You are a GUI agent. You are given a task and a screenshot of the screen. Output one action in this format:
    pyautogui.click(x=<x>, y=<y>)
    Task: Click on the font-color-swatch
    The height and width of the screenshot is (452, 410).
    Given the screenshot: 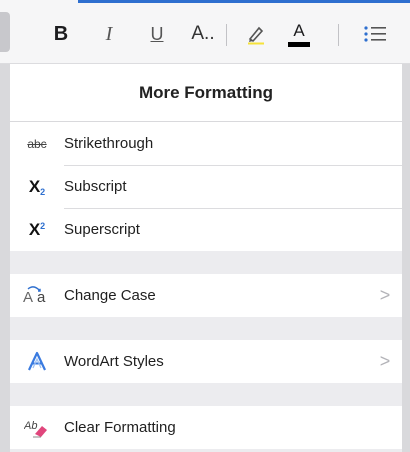 What is the action you would take?
    pyautogui.click(x=299, y=44)
    